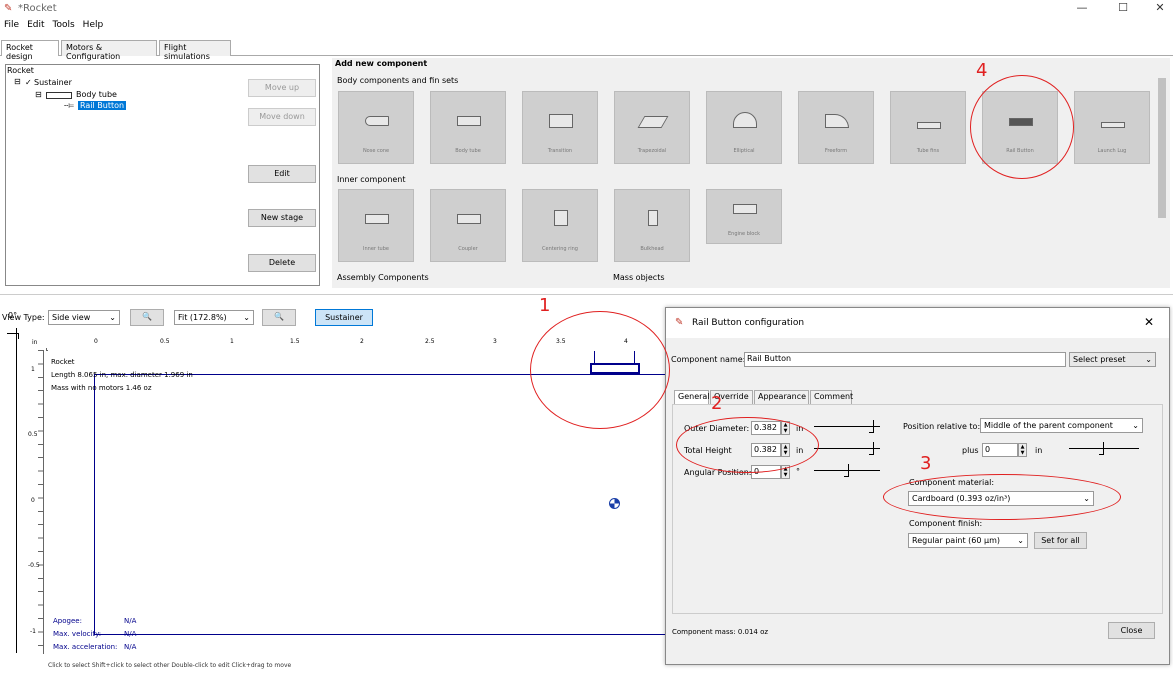 The image size is (1173, 679). I want to click on inner-tube-tile: Inner tube, so click(376, 225).